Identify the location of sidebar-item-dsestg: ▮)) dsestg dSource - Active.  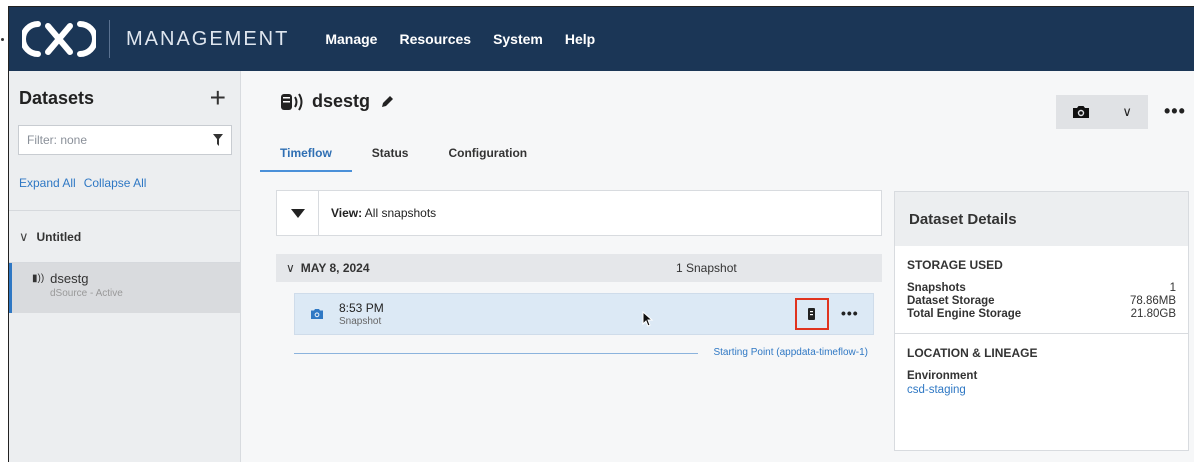
(124, 288).